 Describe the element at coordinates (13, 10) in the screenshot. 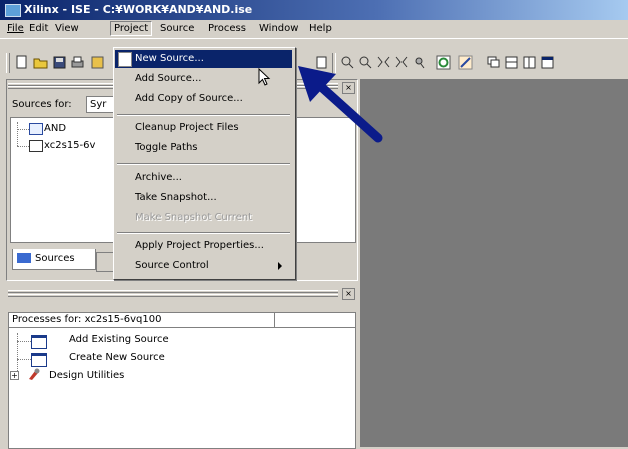

I see `app-icon` at that location.